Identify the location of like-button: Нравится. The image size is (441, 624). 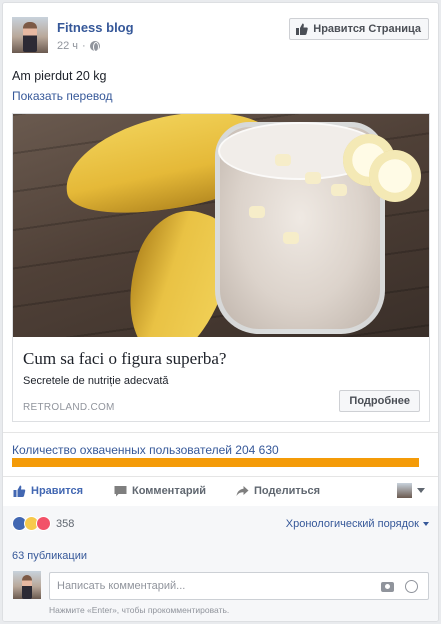
(48, 491).